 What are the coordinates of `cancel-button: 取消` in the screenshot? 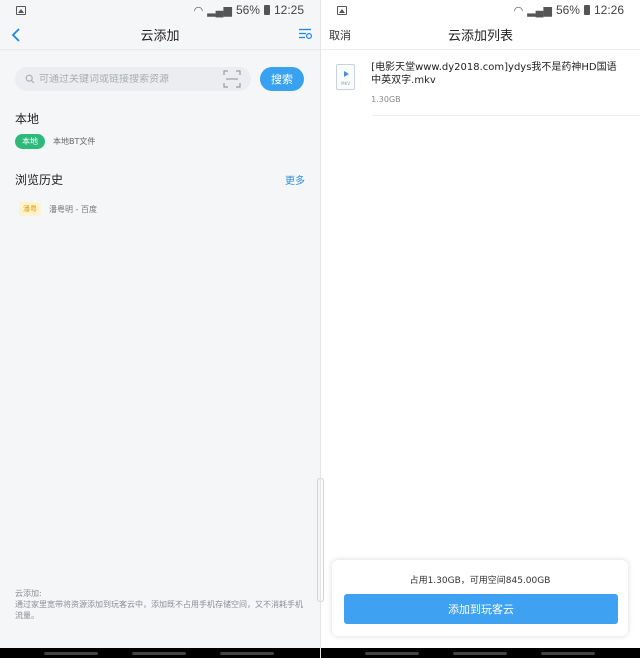 It's located at (340, 35).